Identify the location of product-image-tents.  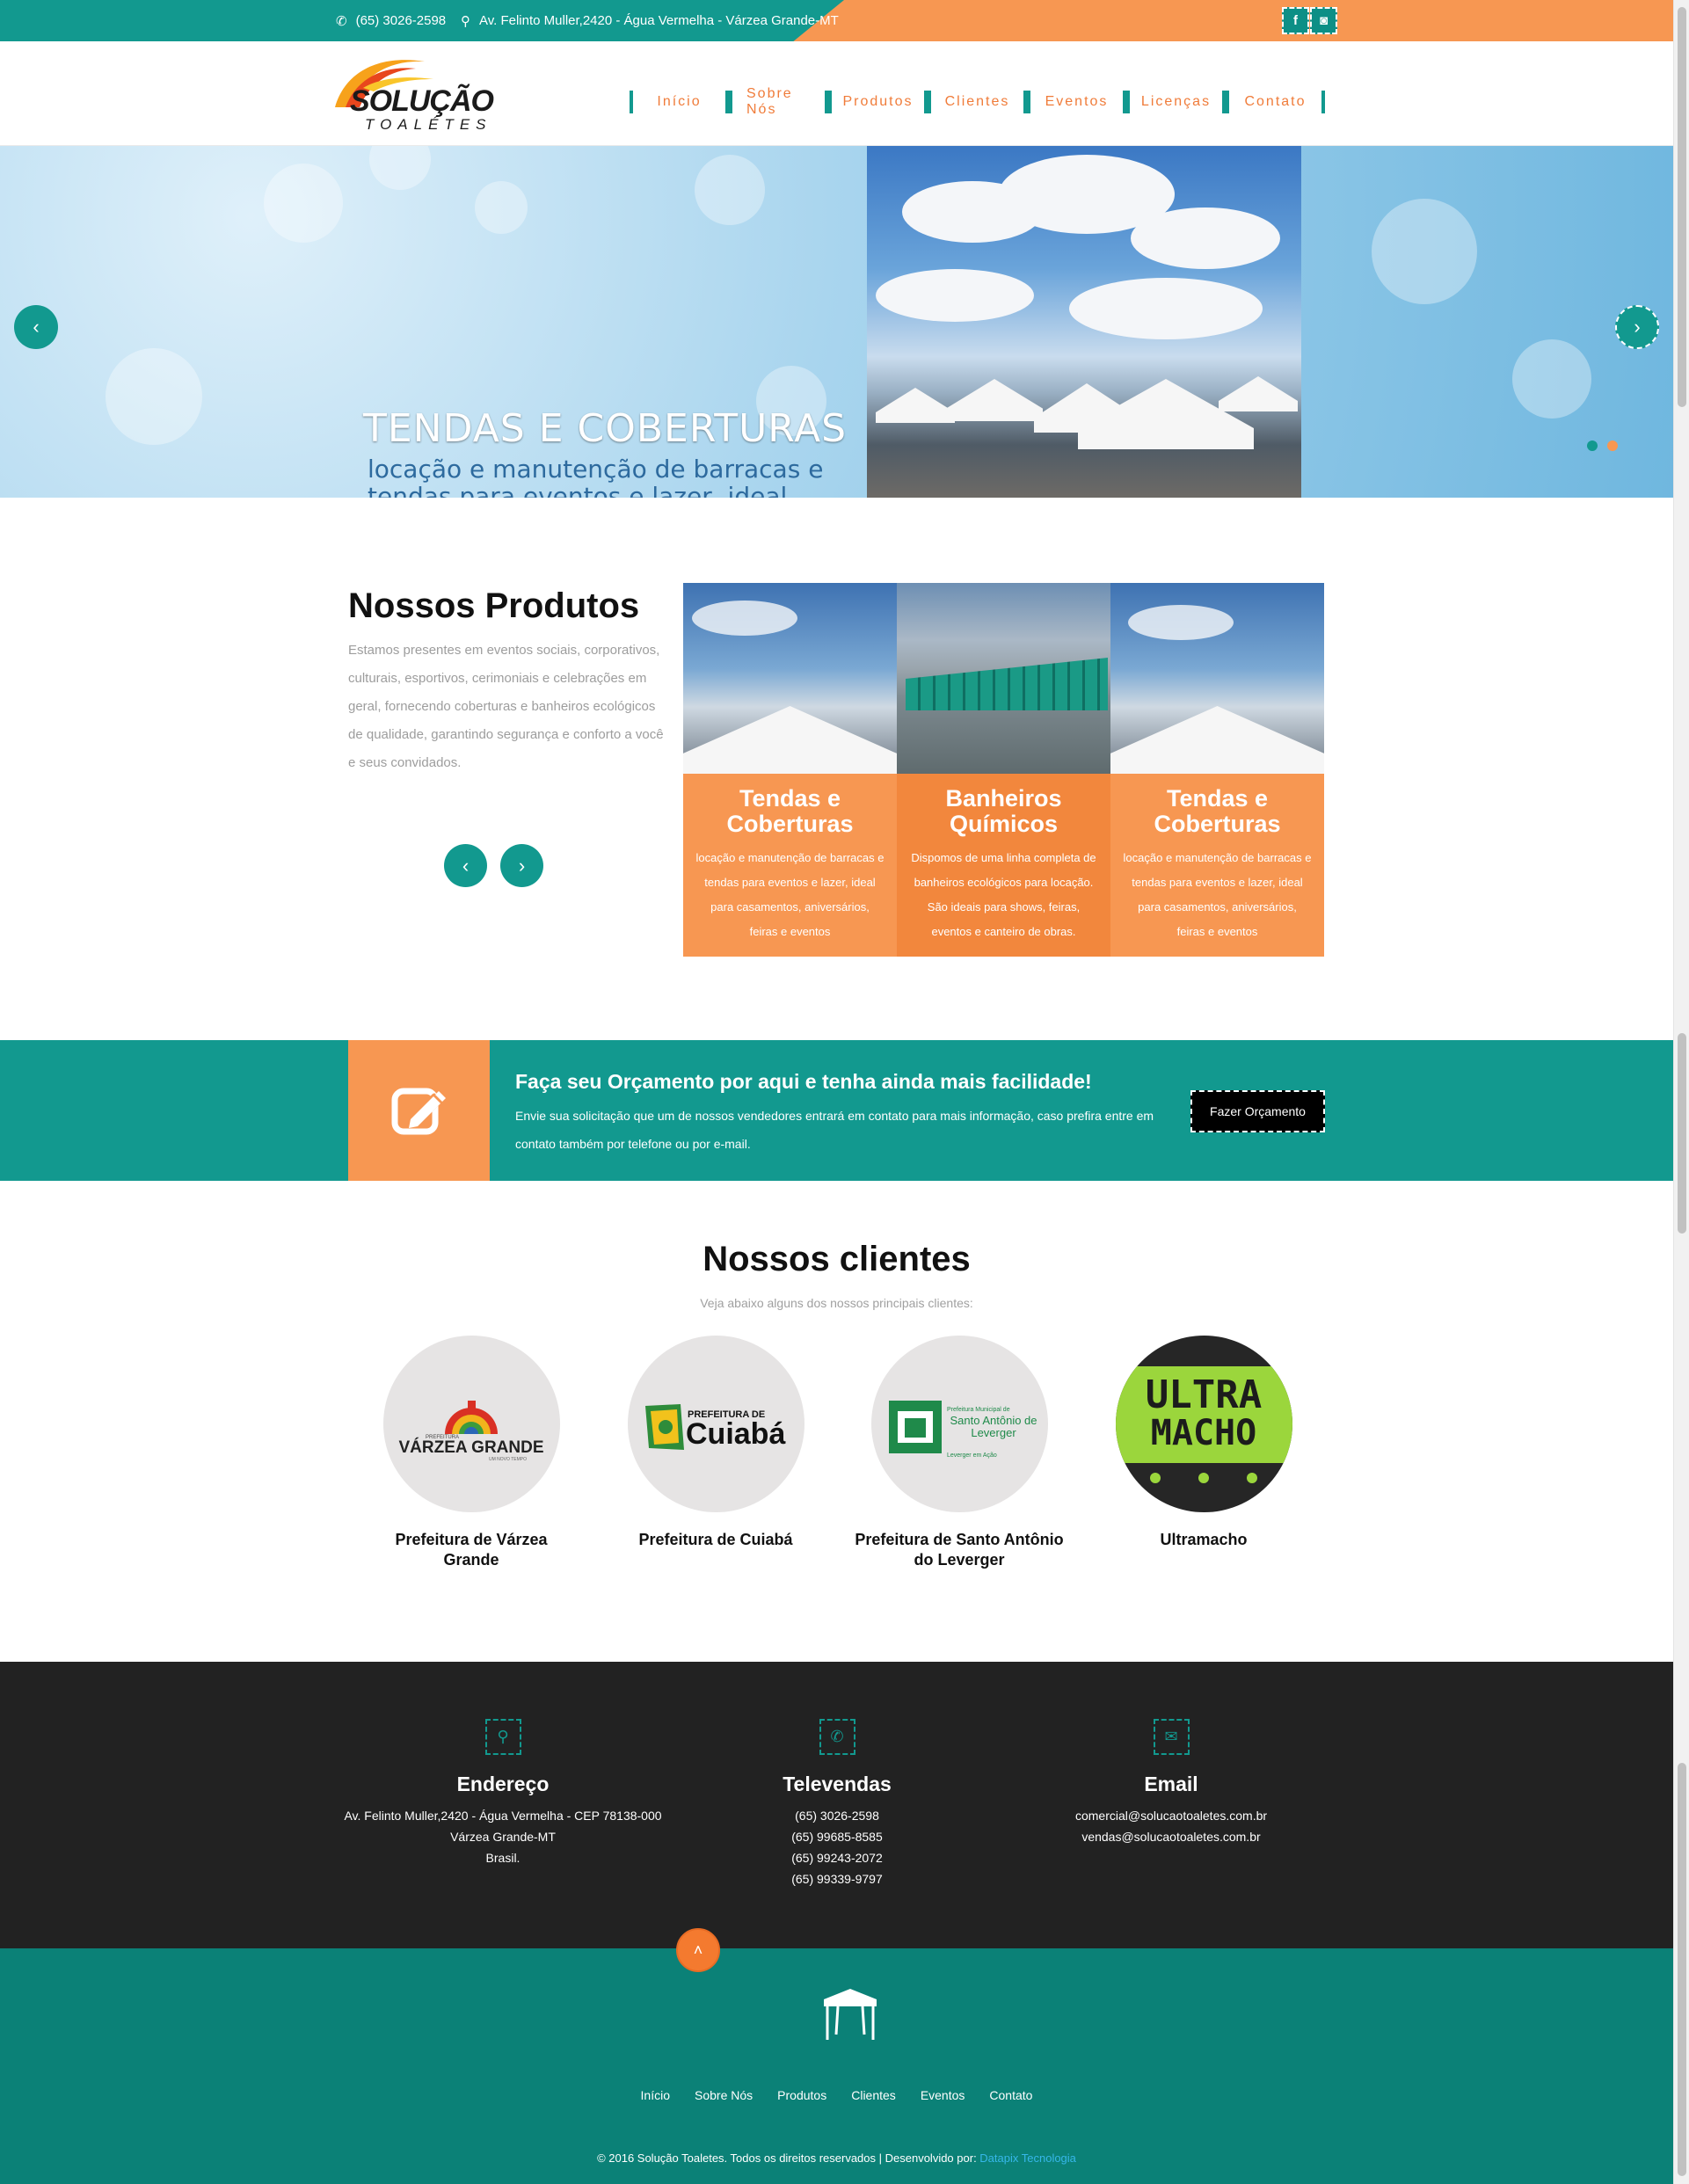
(1217, 678).